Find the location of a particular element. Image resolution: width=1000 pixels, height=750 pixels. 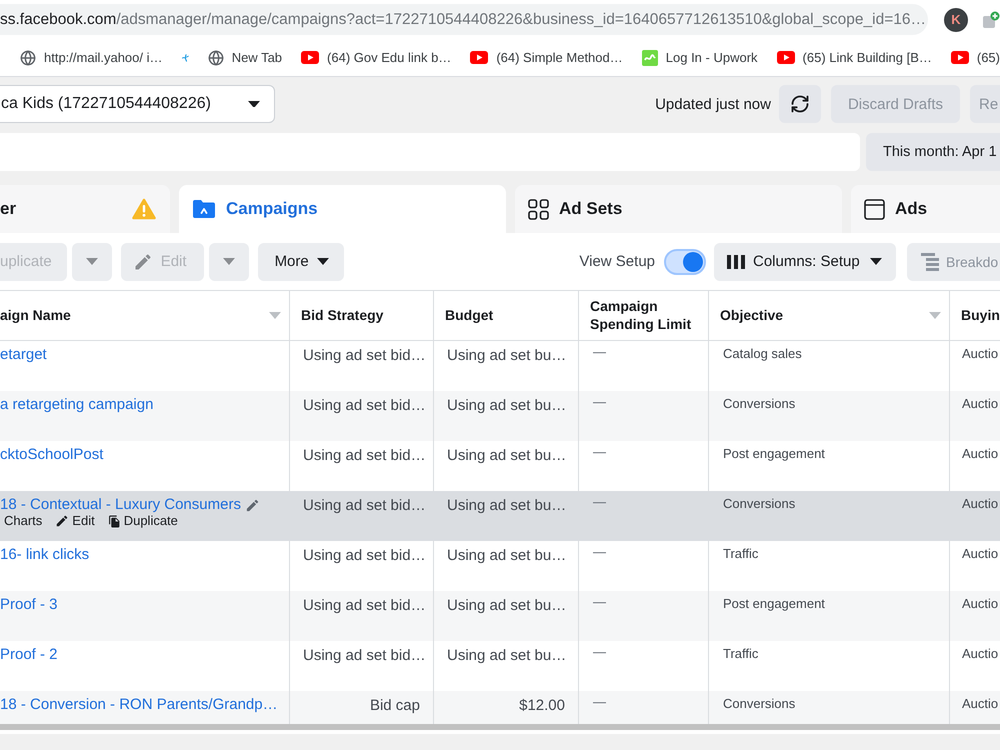

account-selector: ca Kids (1722710544408226) is located at coordinates (137, 104).